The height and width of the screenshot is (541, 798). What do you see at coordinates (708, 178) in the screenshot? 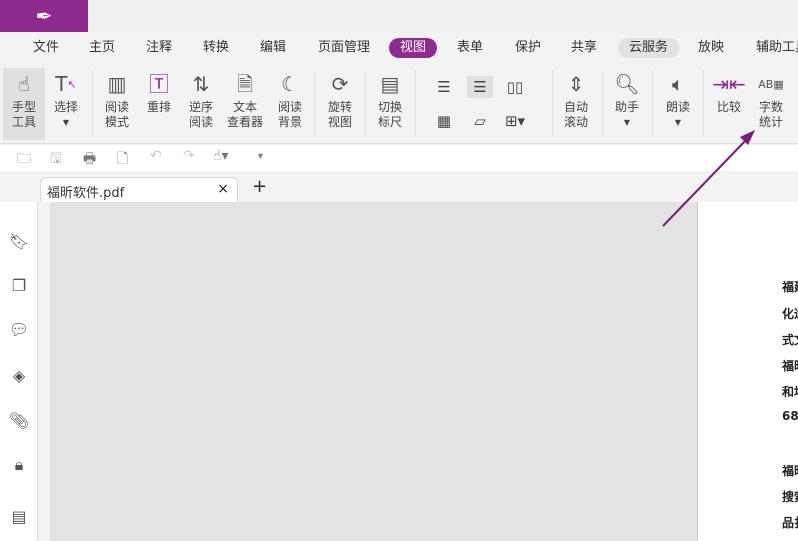
I see `annotation-arrow` at bounding box center [708, 178].